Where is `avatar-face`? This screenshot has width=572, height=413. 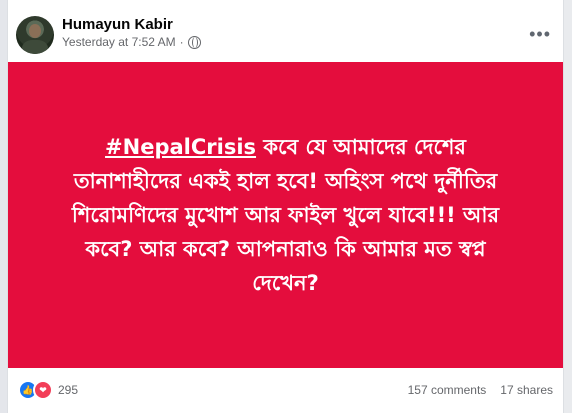 avatar-face is located at coordinates (35, 31).